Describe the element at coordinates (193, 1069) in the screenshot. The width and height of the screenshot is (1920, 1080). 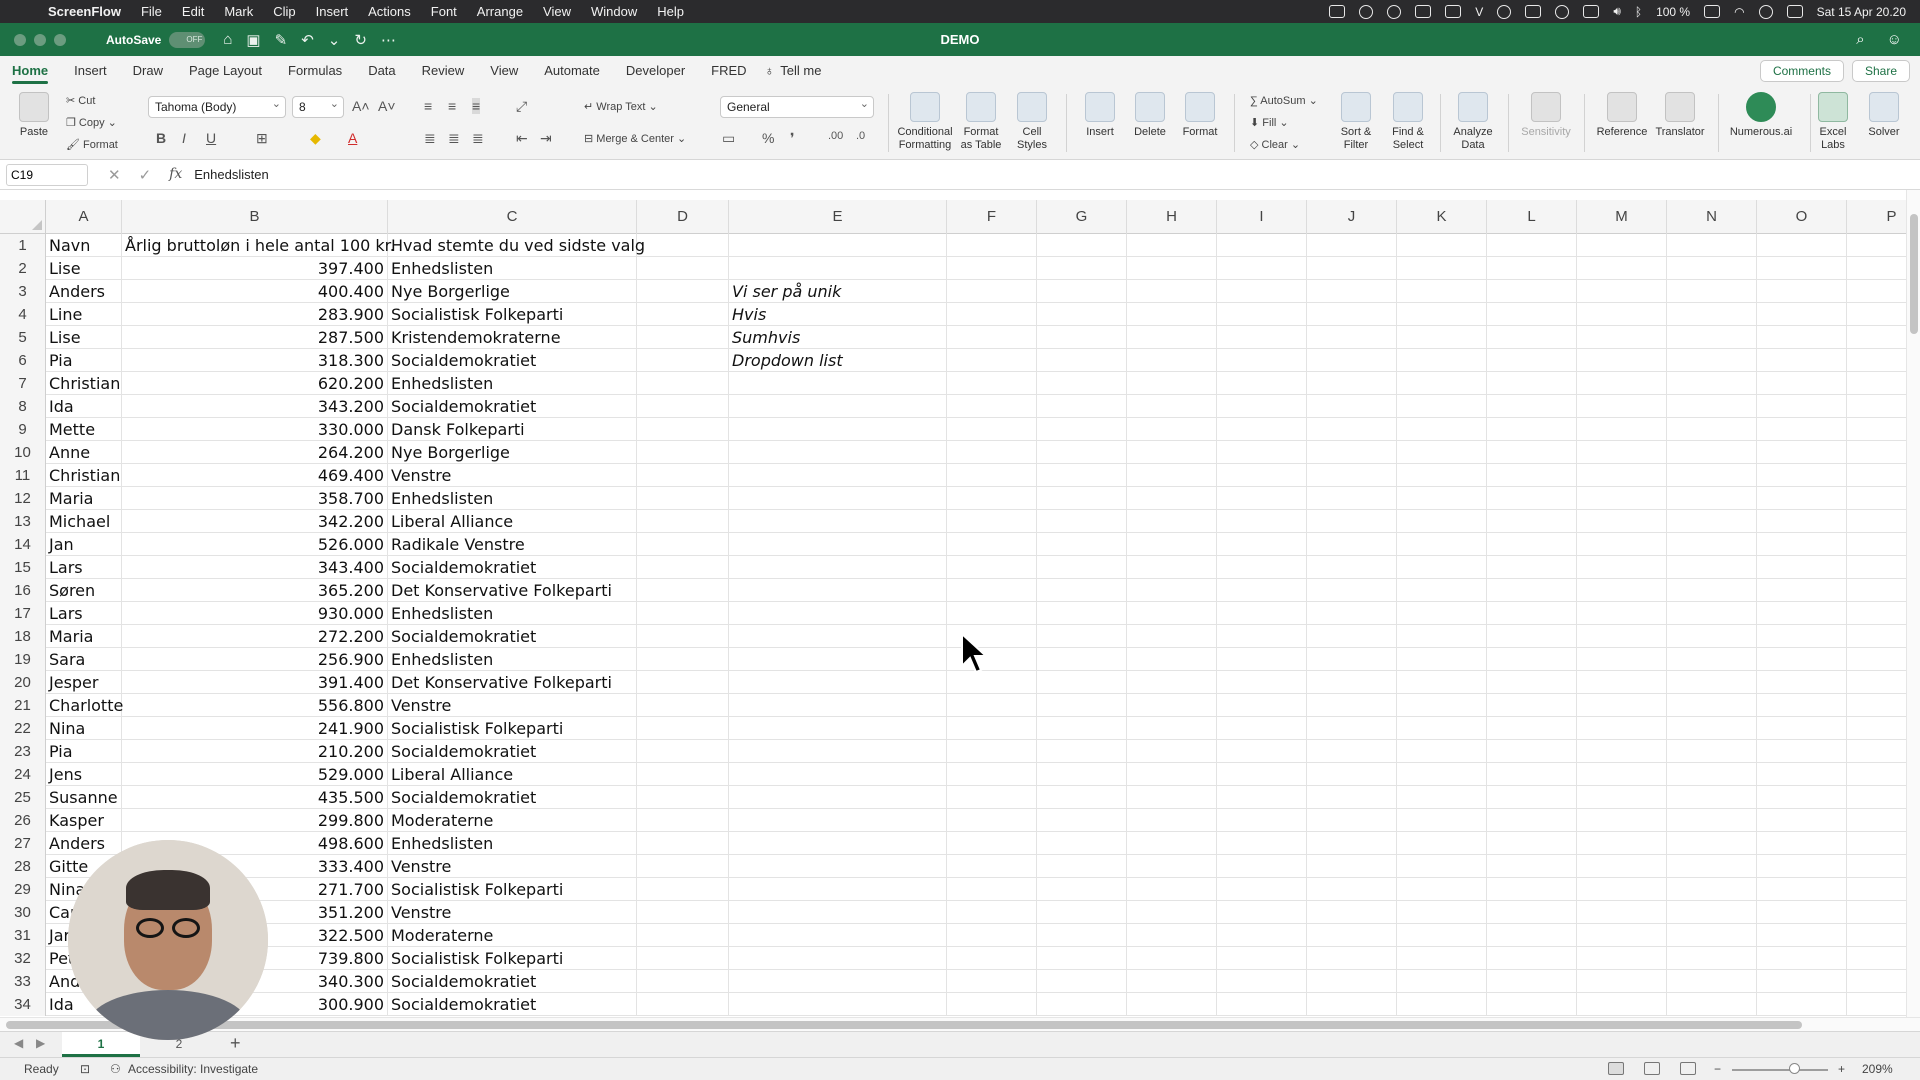
I see `accessibility-status: Accessibility: Investigate` at that location.